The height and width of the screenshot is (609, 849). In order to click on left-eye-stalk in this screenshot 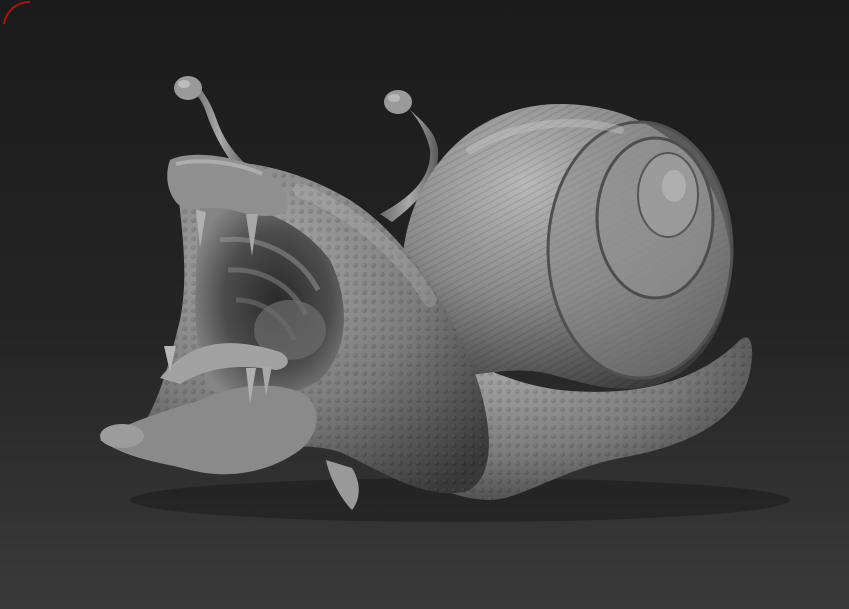, I will do `click(211, 122)`.